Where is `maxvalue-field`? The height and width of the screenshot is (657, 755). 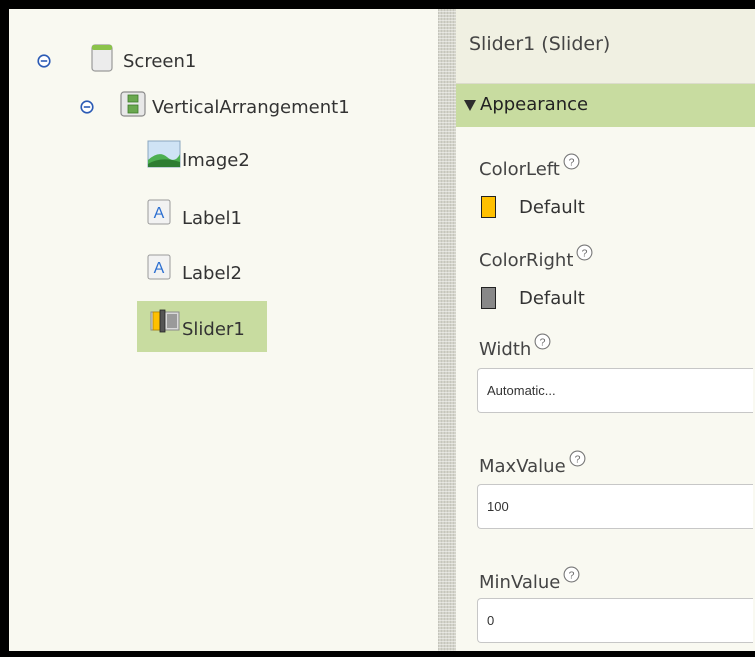
maxvalue-field is located at coordinates (615, 506).